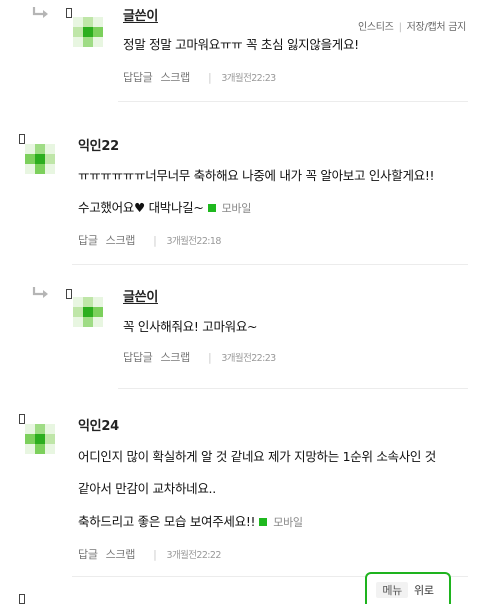  Describe the element at coordinates (257, 456) in the screenshot. I see `comment-text: 어디인지 많이 확실하게 알 것 같네요 제가 지망하는 1순위 소속사인 것` at that location.